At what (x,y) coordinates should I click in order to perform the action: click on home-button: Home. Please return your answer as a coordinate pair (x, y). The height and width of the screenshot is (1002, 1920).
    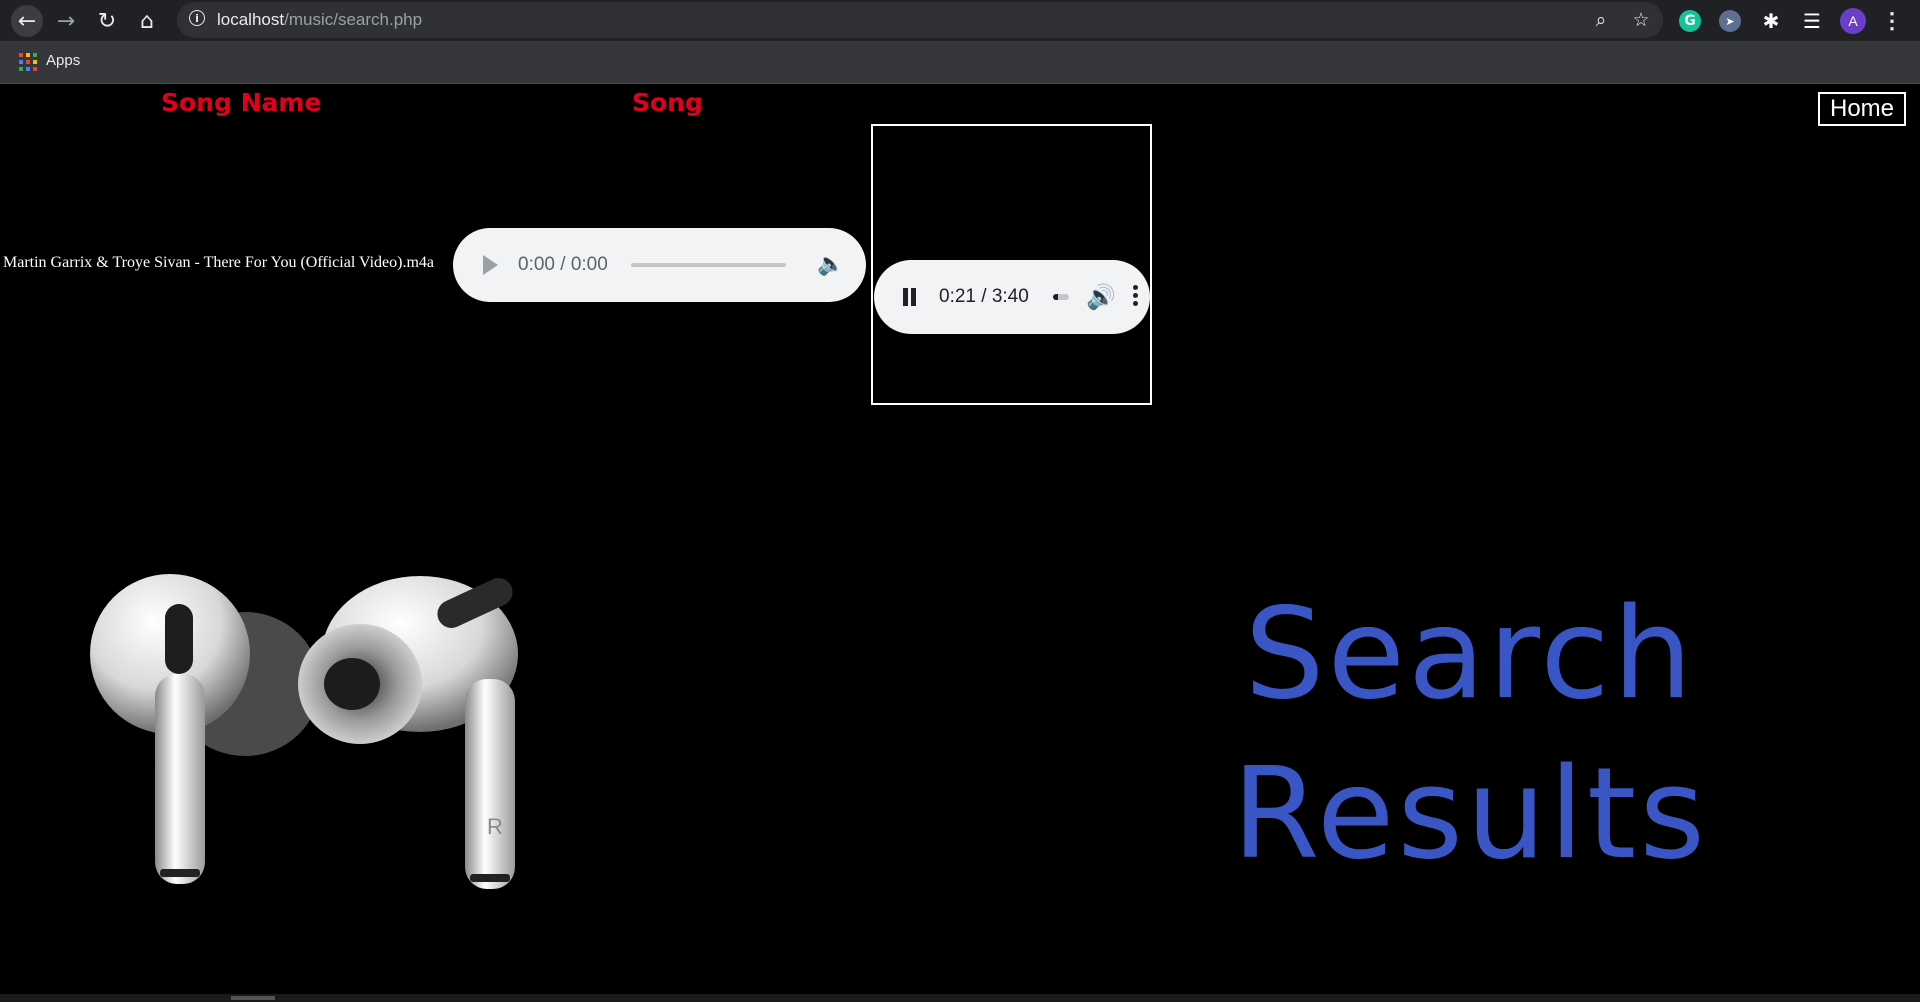
    Looking at the image, I should click on (1862, 109).